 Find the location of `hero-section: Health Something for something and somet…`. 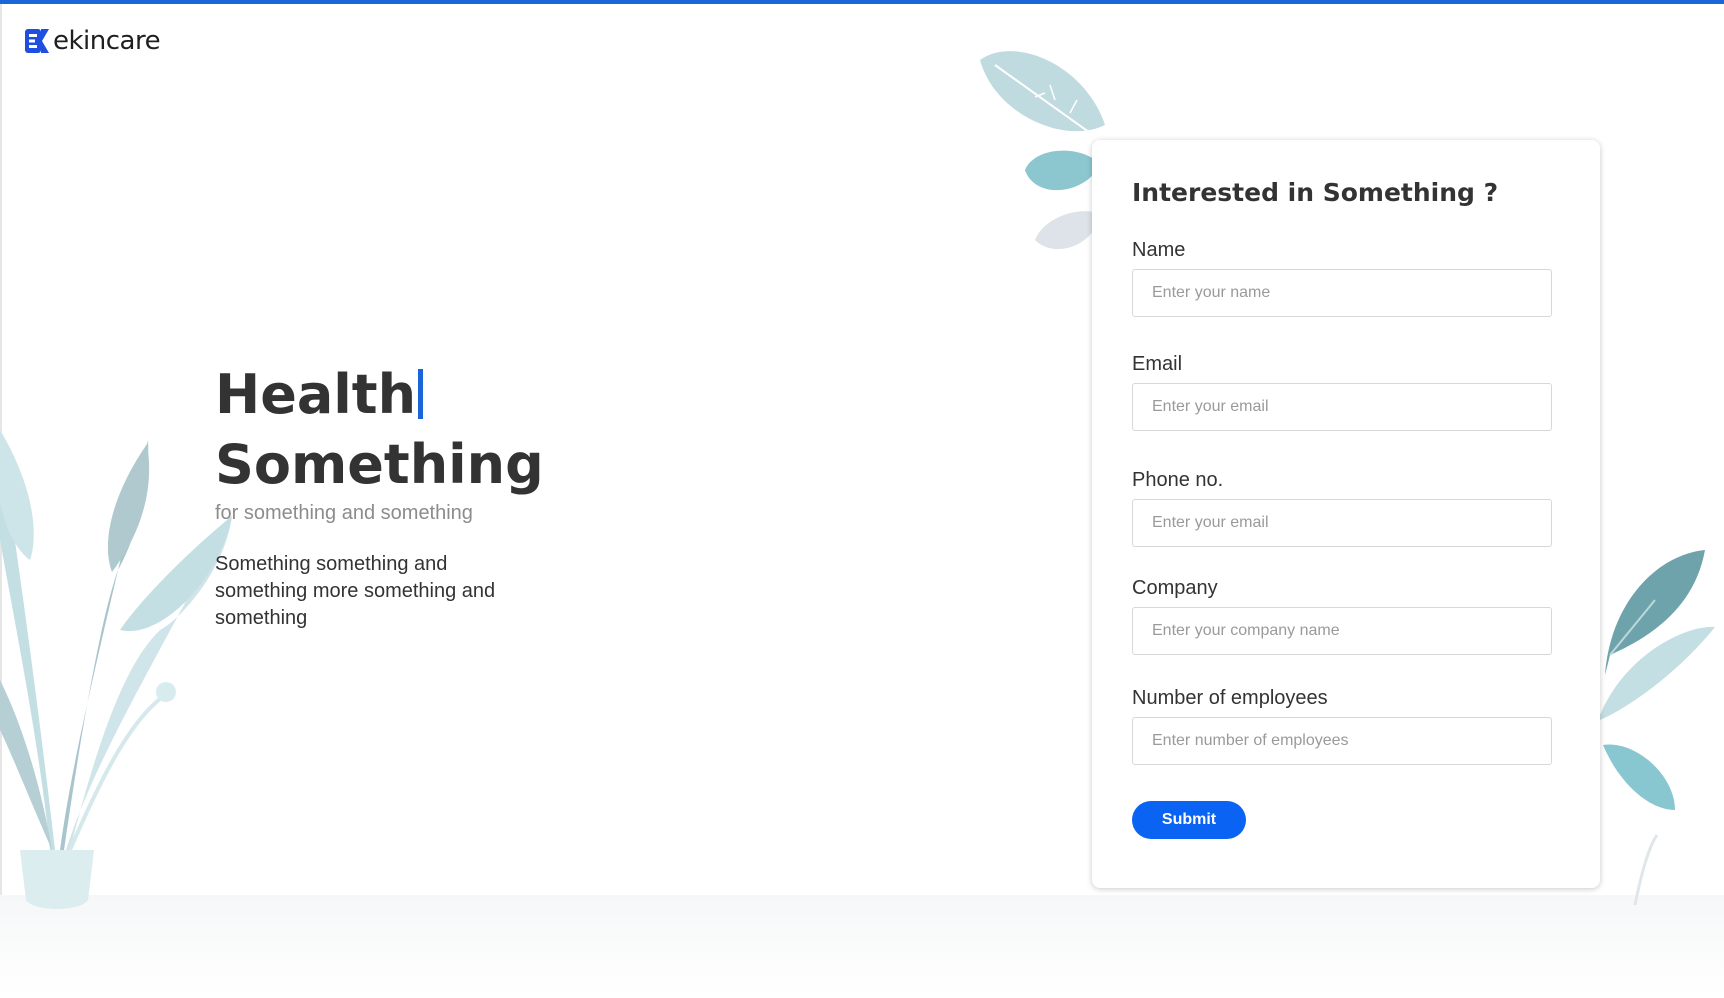

hero-section: Health Something for something and somet… is located at coordinates (379, 496).